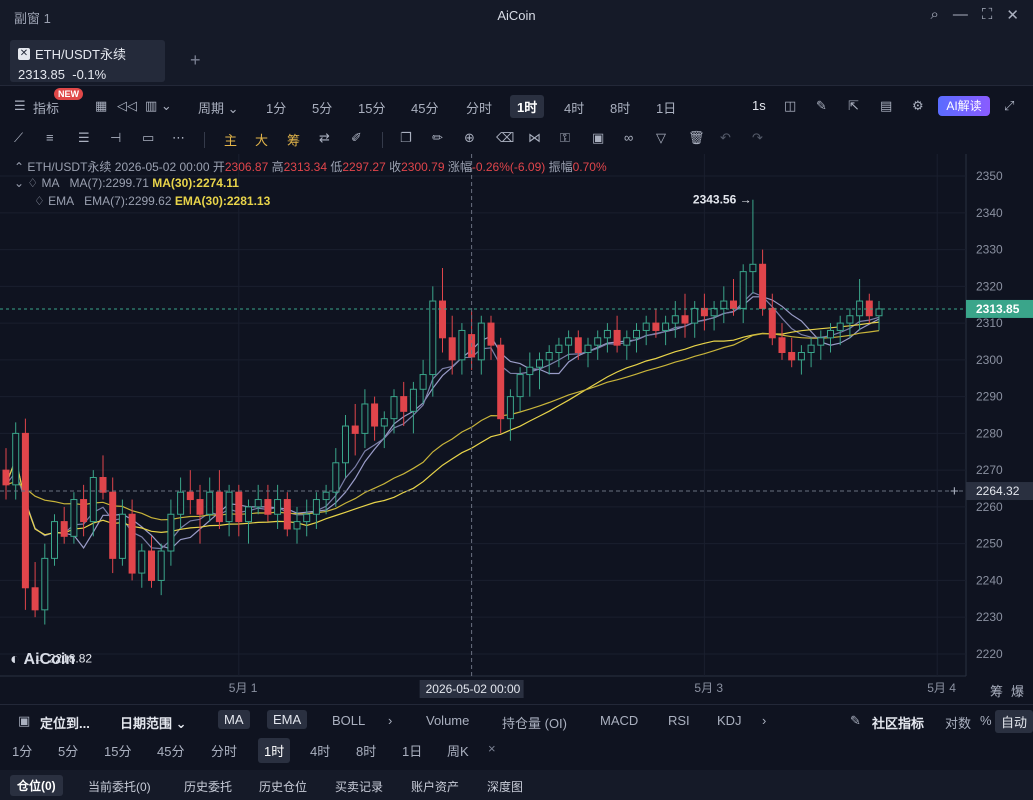 This screenshot has width=1033, height=800. What do you see at coordinates (234, 719) in the screenshot?
I see `ind-ma: MA` at bounding box center [234, 719].